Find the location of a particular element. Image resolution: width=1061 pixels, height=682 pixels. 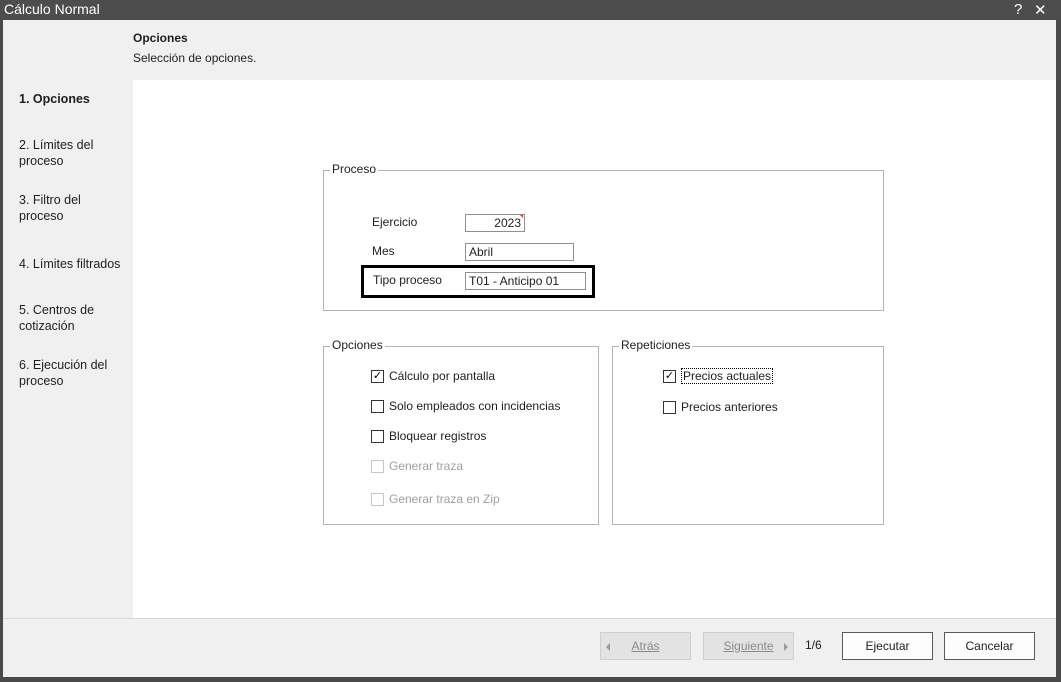

precios-anteriores-checkbox: Precios anteriores is located at coordinates (720, 407).